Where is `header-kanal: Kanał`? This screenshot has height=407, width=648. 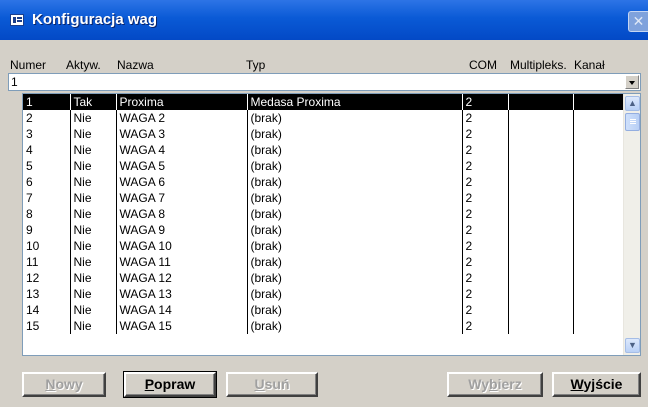 header-kanal: Kanał is located at coordinates (589, 65).